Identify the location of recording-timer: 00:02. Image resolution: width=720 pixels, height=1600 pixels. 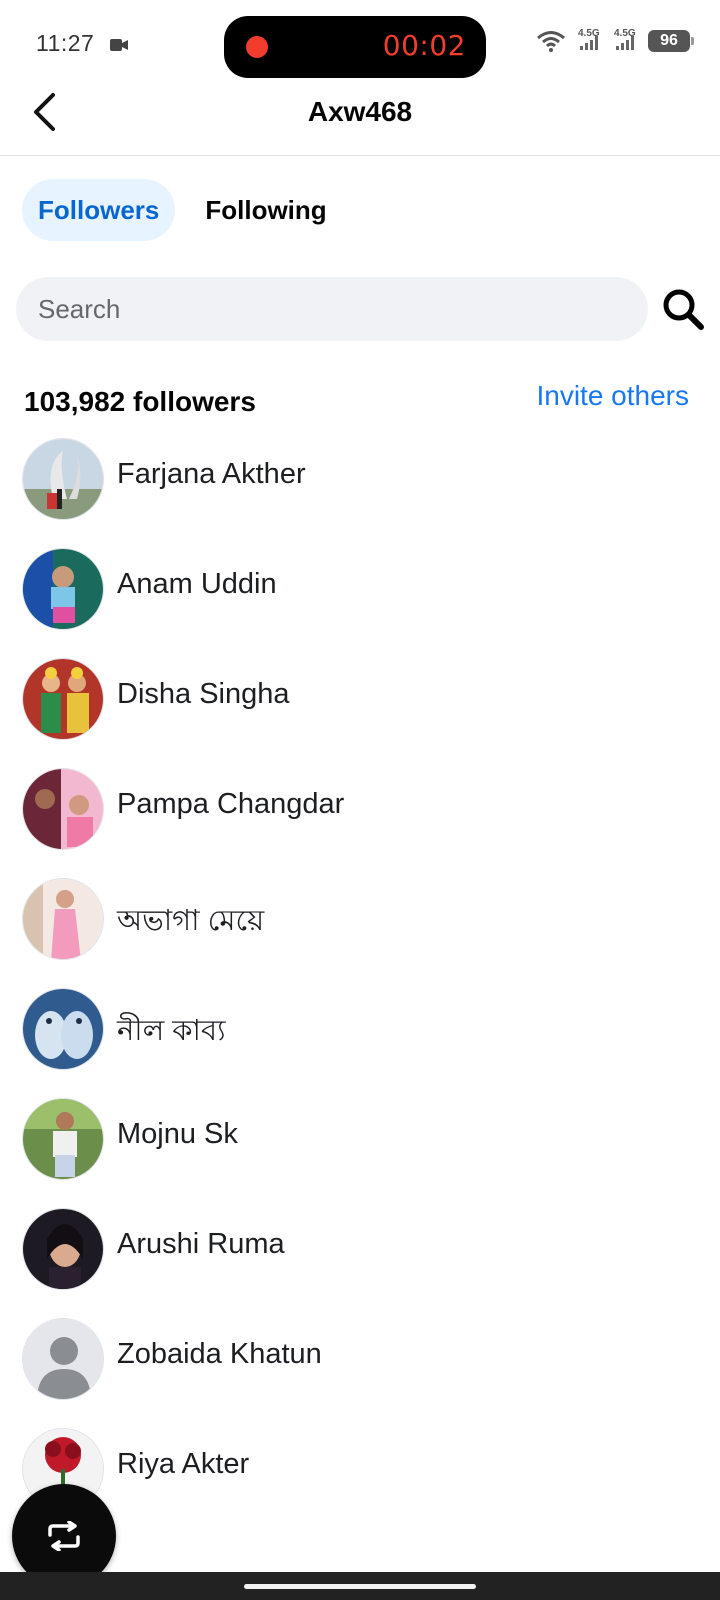
(424, 45).